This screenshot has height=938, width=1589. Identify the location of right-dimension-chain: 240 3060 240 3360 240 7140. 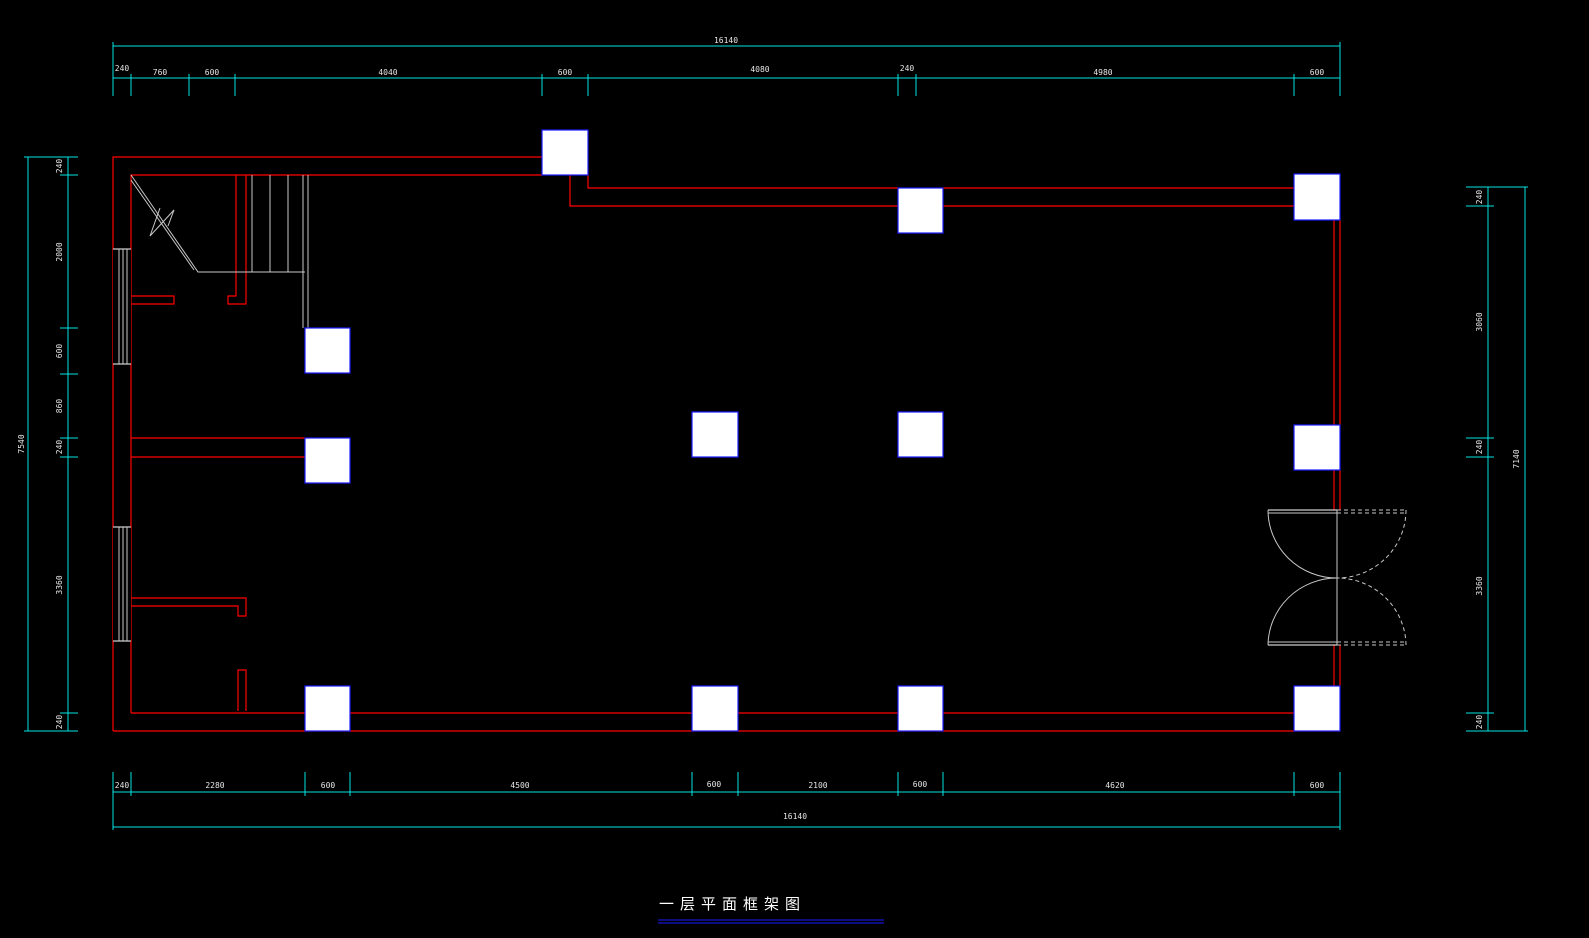
(1497, 459).